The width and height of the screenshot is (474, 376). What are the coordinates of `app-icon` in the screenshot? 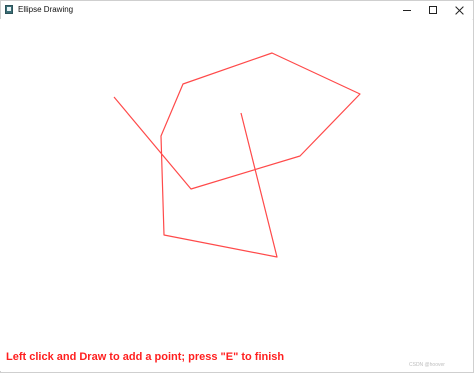 It's located at (9, 9).